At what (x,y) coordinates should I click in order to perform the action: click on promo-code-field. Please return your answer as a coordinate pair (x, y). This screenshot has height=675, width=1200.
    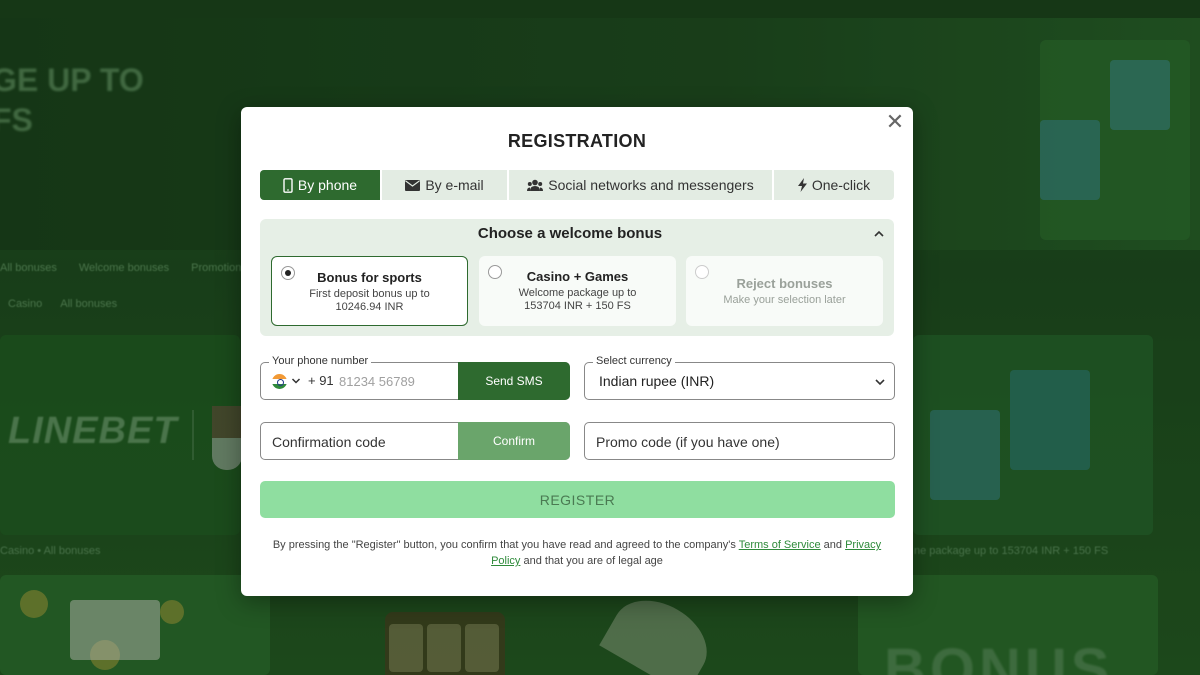
    Looking at the image, I should click on (739, 441).